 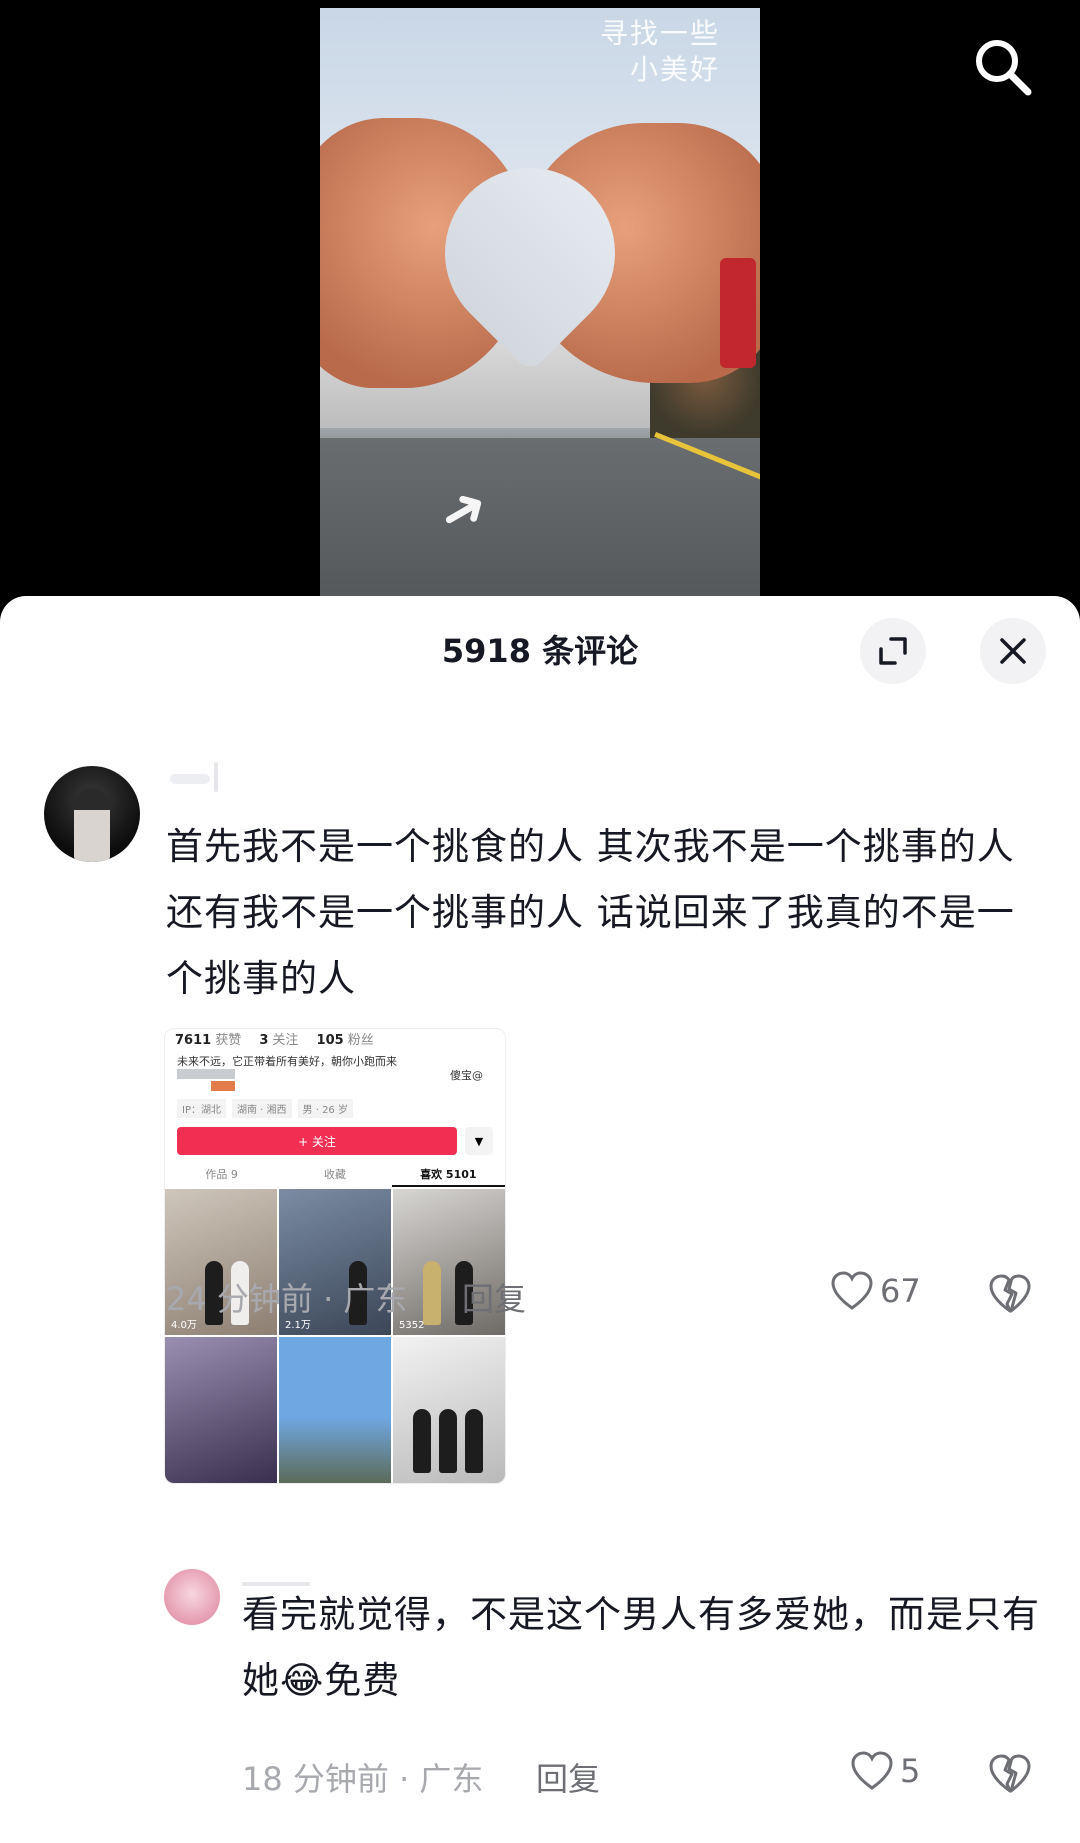 What do you see at coordinates (910, 1771) in the screenshot?
I see `comment-2-like-count: 5` at bounding box center [910, 1771].